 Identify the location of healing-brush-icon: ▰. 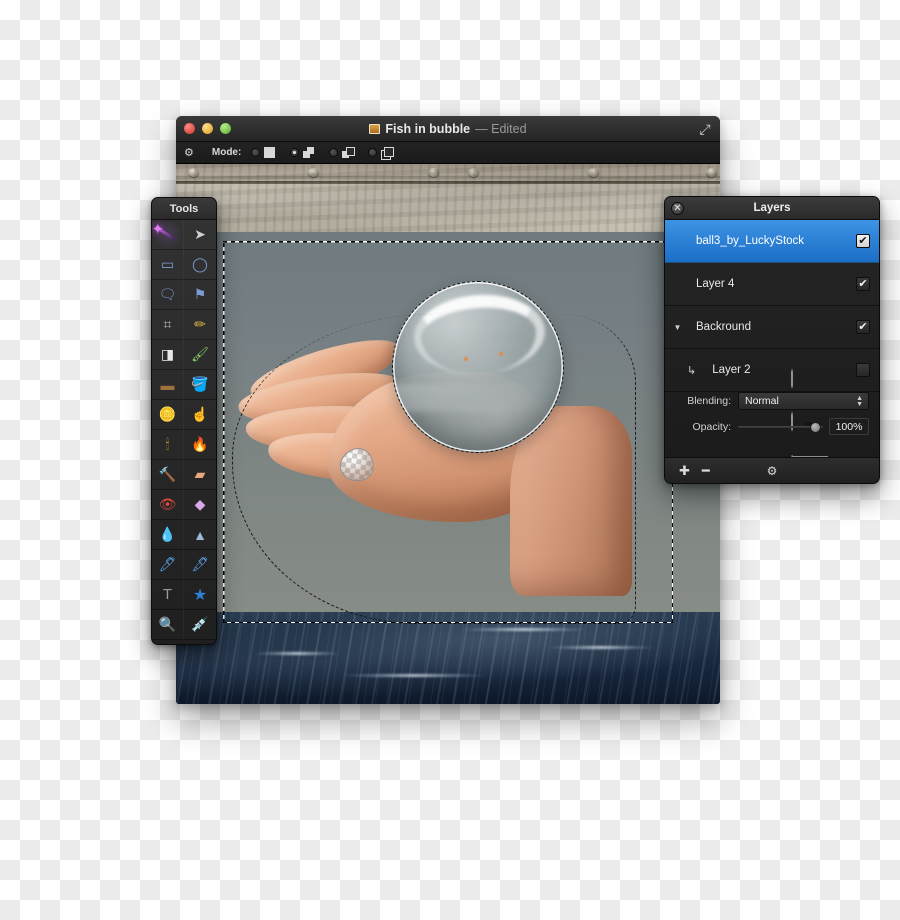
(200, 474).